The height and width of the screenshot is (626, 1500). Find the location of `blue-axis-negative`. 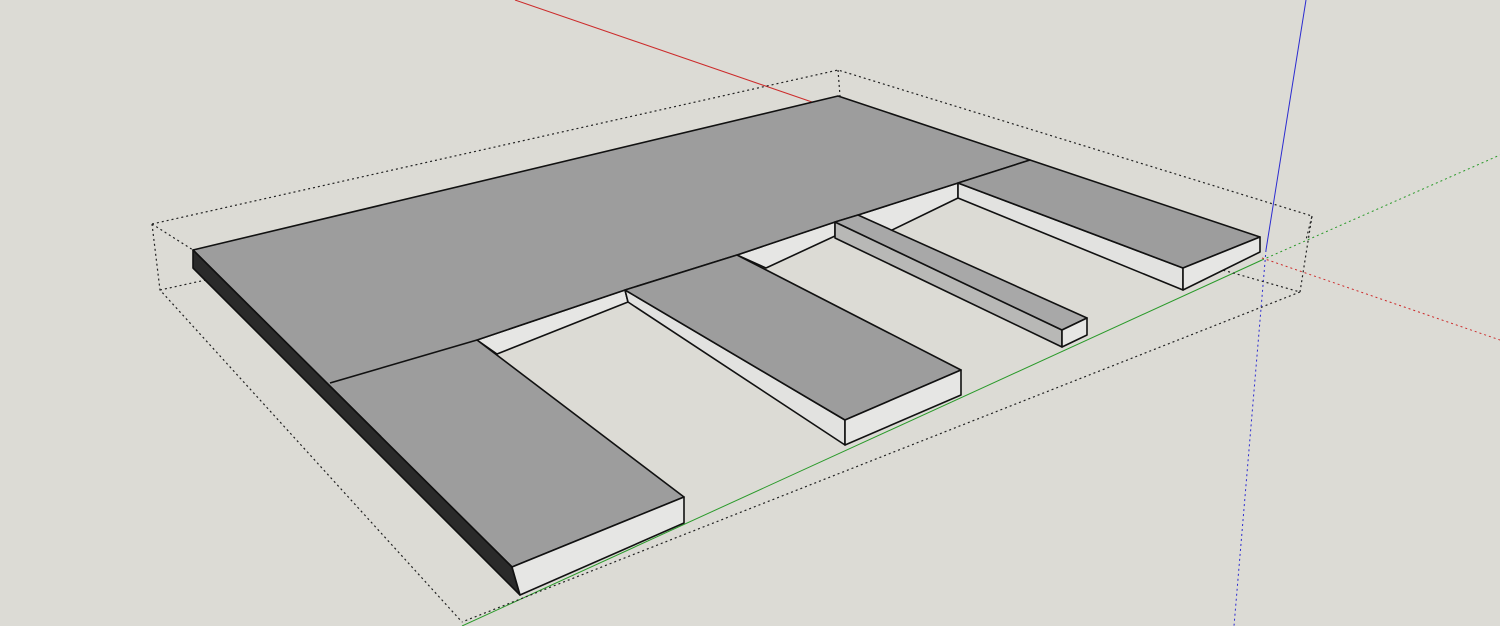

blue-axis-negative is located at coordinates (1250, 437).